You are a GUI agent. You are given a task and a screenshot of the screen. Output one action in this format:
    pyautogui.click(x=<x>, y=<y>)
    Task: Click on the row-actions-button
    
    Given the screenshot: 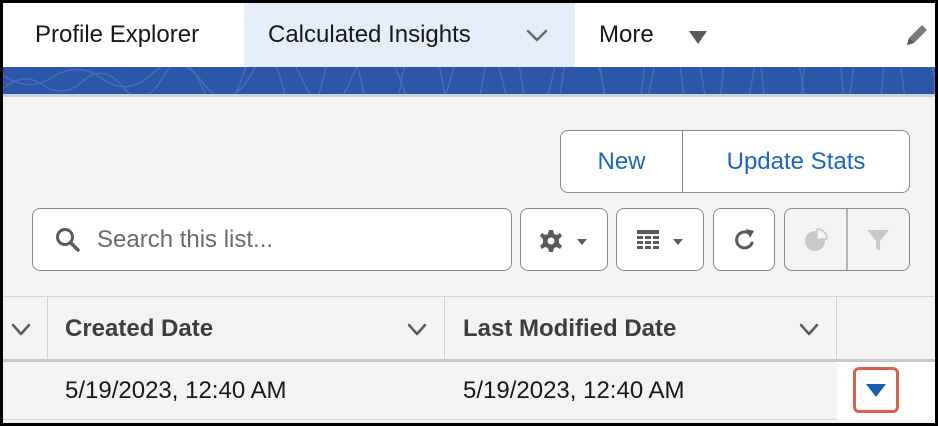 What is the action you would take?
    pyautogui.click(x=876, y=390)
    